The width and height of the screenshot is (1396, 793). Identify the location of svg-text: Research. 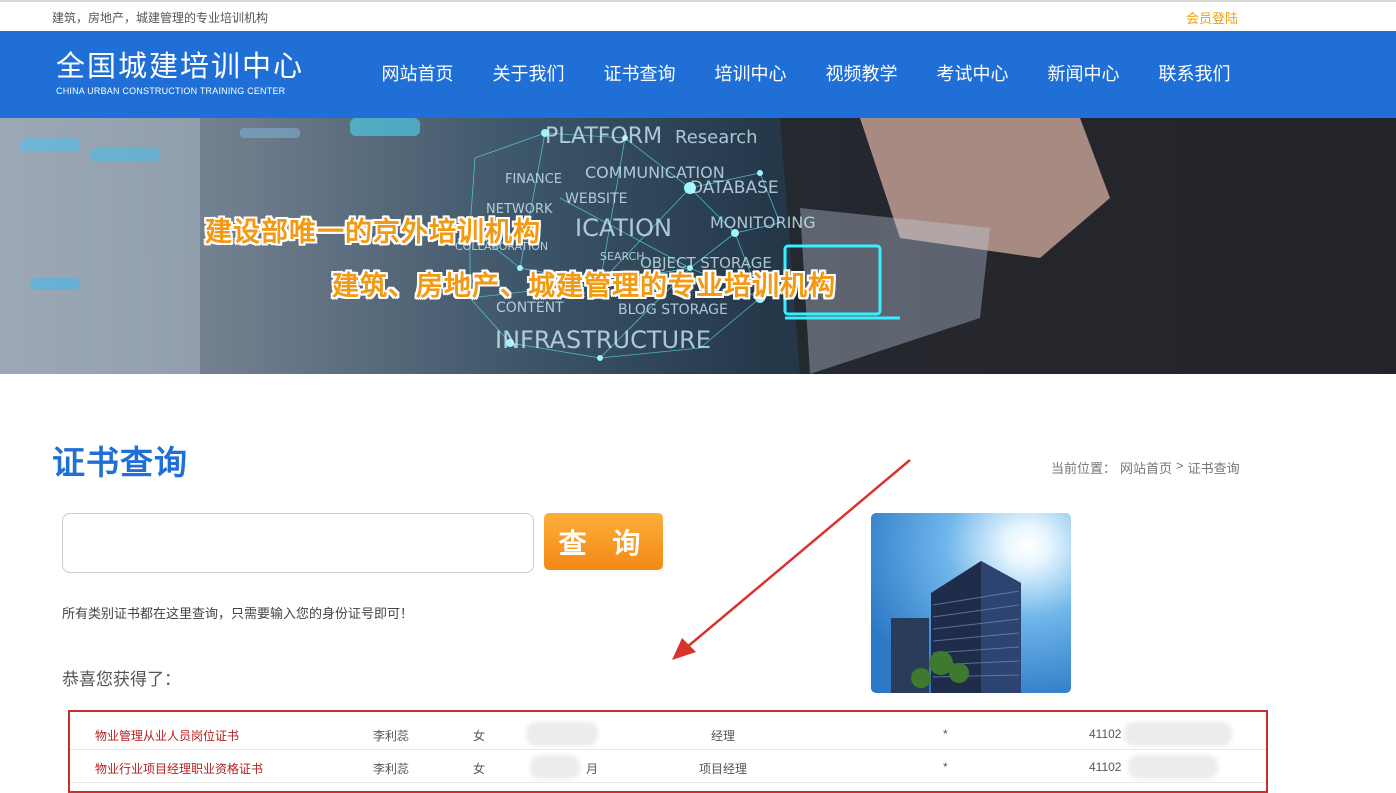
(716, 137).